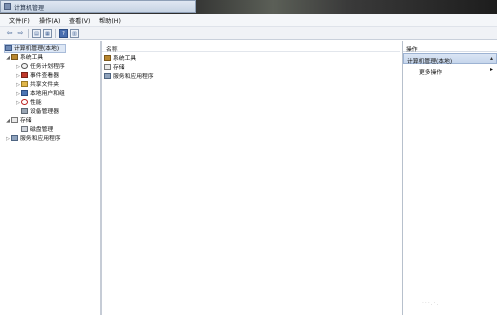 The width and height of the screenshot is (497, 315). I want to click on tree-label: 共享文件夹, so click(44, 85).